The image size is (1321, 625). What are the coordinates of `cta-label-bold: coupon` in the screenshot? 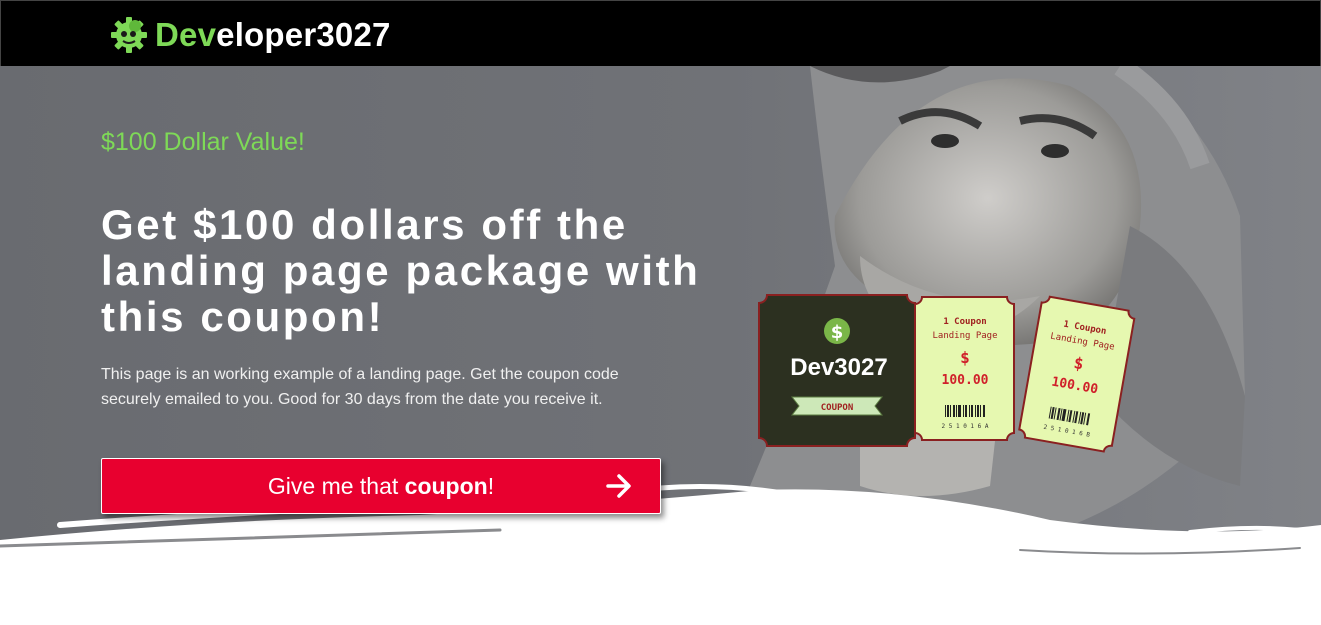 It's located at (446, 485).